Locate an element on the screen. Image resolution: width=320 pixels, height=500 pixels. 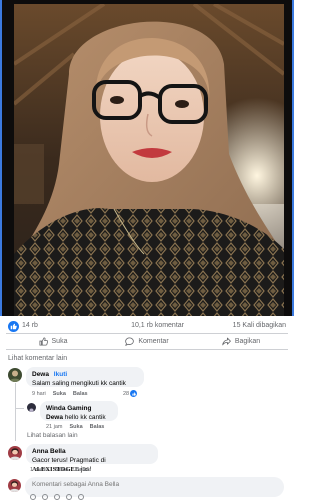
comment-author: Anna Bella is located at coordinates (92, 451).